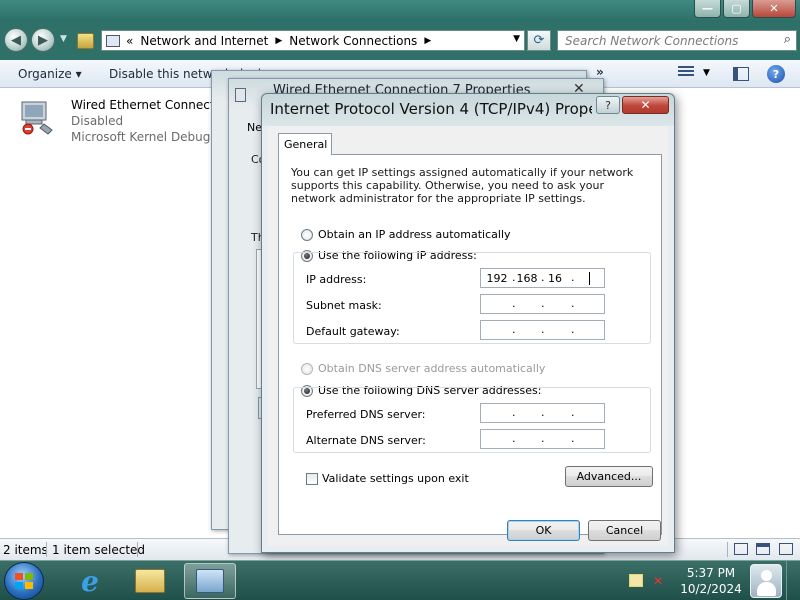  I want to click on folder-icon, so click(85, 41).